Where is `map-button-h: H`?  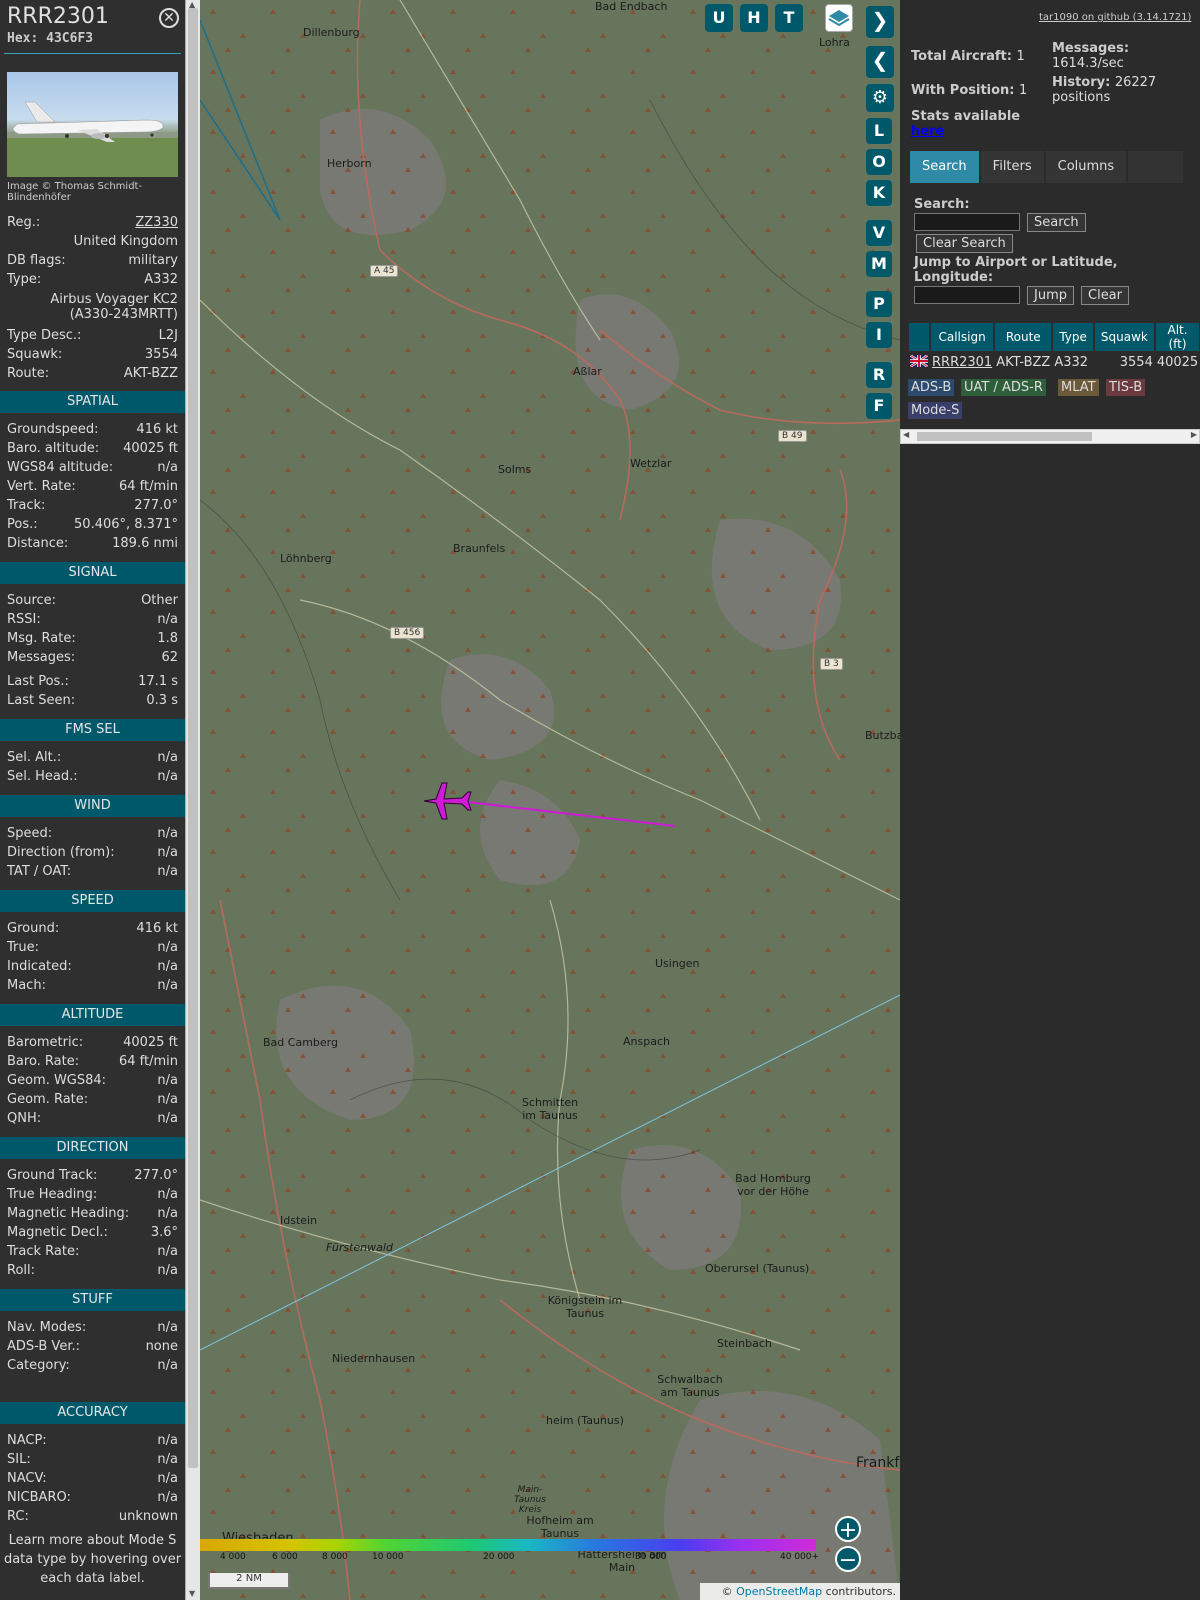
map-button-h: H is located at coordinates (754, 18).